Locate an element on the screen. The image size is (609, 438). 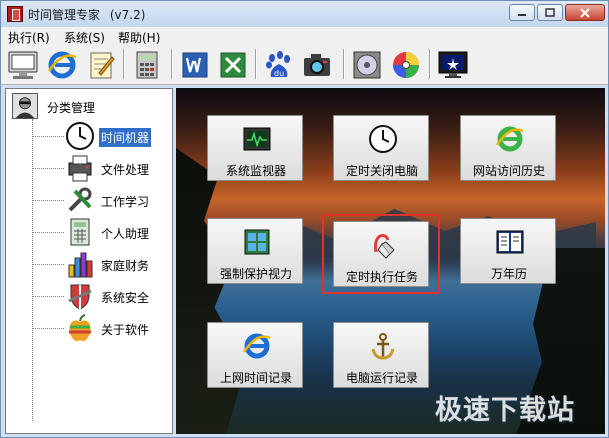
button-label: 定时关闭电脑 is located at coordinates (381, 171).